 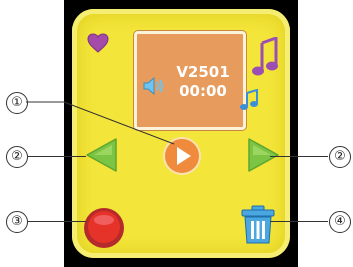 I want to click on small-music-note-icon, so click(x=249, y=99).